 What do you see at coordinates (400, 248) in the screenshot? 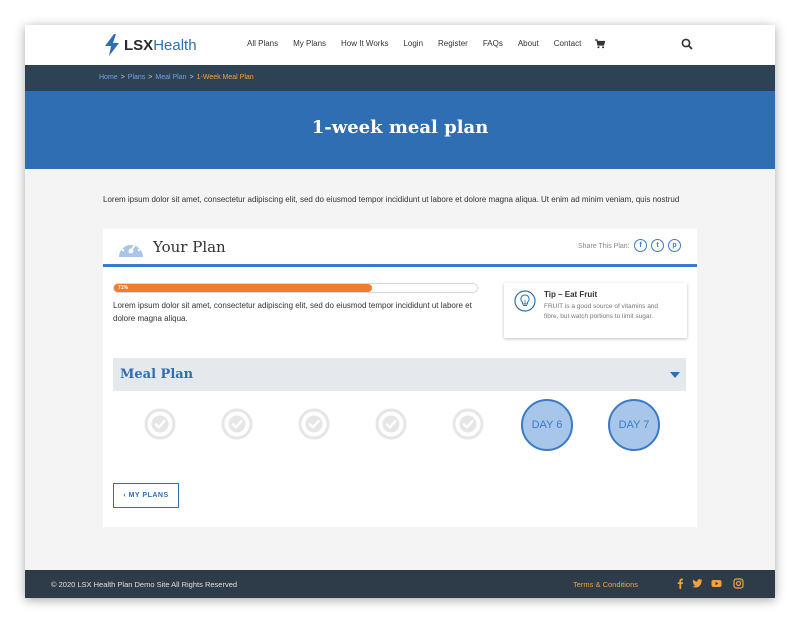
I see `plan-card-header: Your Plan Share This Plan: f t p` at bounding box center [400, 248].